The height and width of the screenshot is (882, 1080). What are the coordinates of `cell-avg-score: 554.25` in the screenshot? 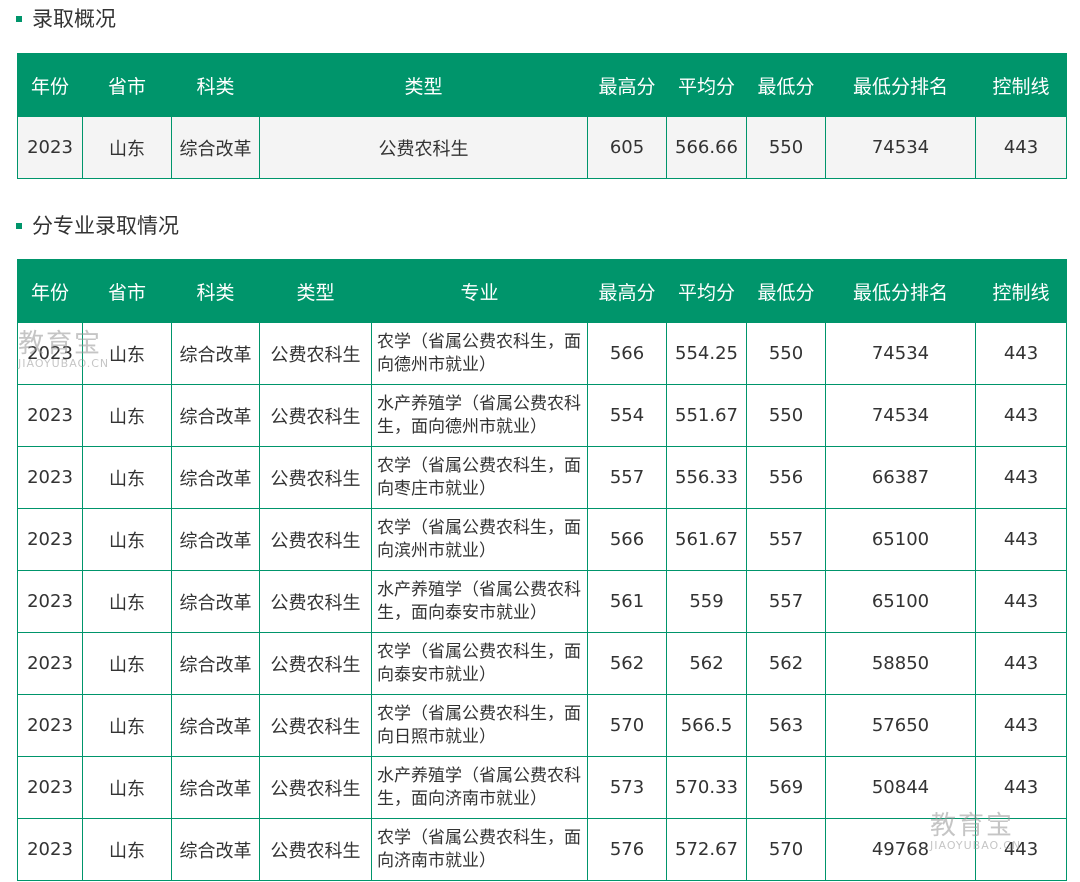 It's located at (706, 353).